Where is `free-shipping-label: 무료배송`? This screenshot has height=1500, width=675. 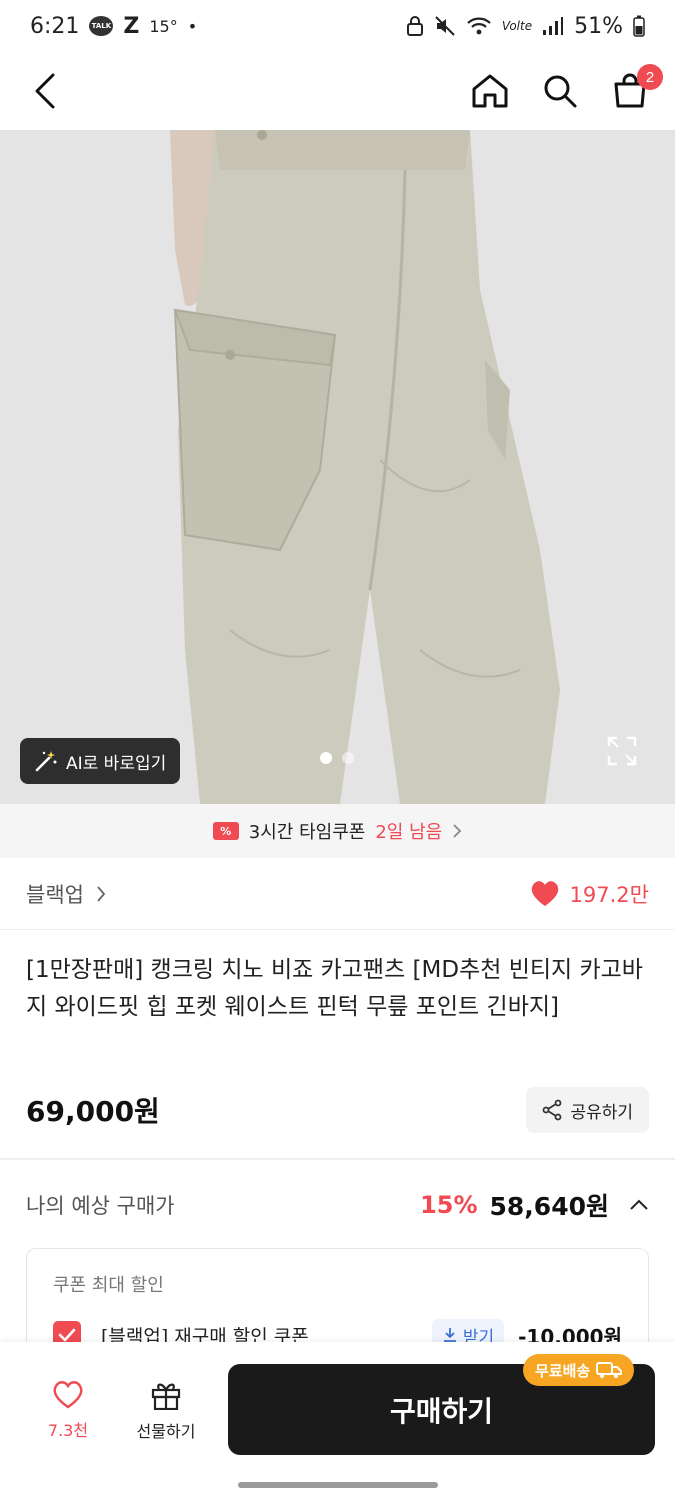
free-shipping-label: 무료배송 is located at coordinates (563, 1370).